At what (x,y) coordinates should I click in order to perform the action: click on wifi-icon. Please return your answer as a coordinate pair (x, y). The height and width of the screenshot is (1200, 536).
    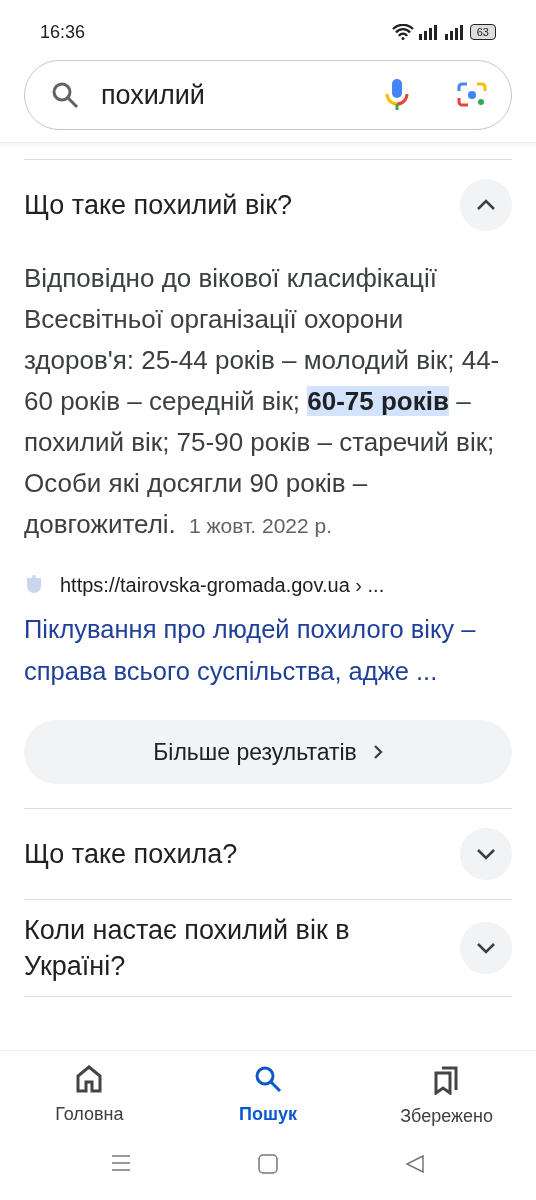
    Looking at the image, I should click on (402, 32).